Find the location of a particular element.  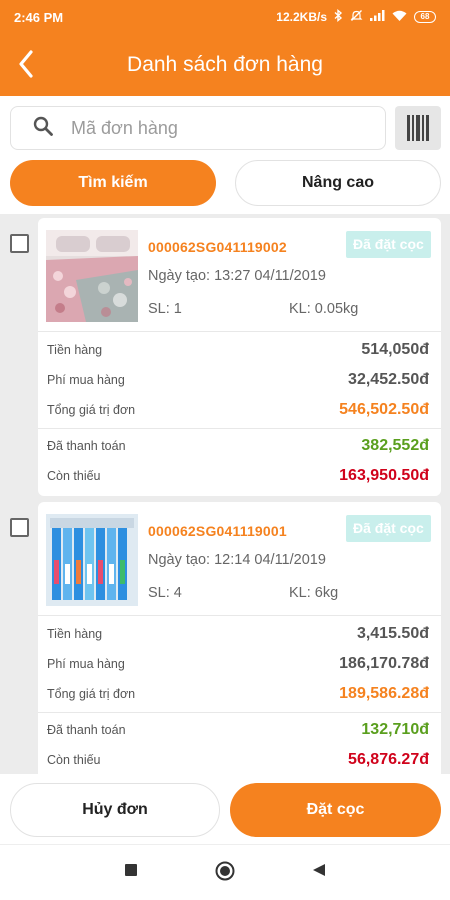

fee-value: 186,170.78đ is located at coordinates (384, 663).